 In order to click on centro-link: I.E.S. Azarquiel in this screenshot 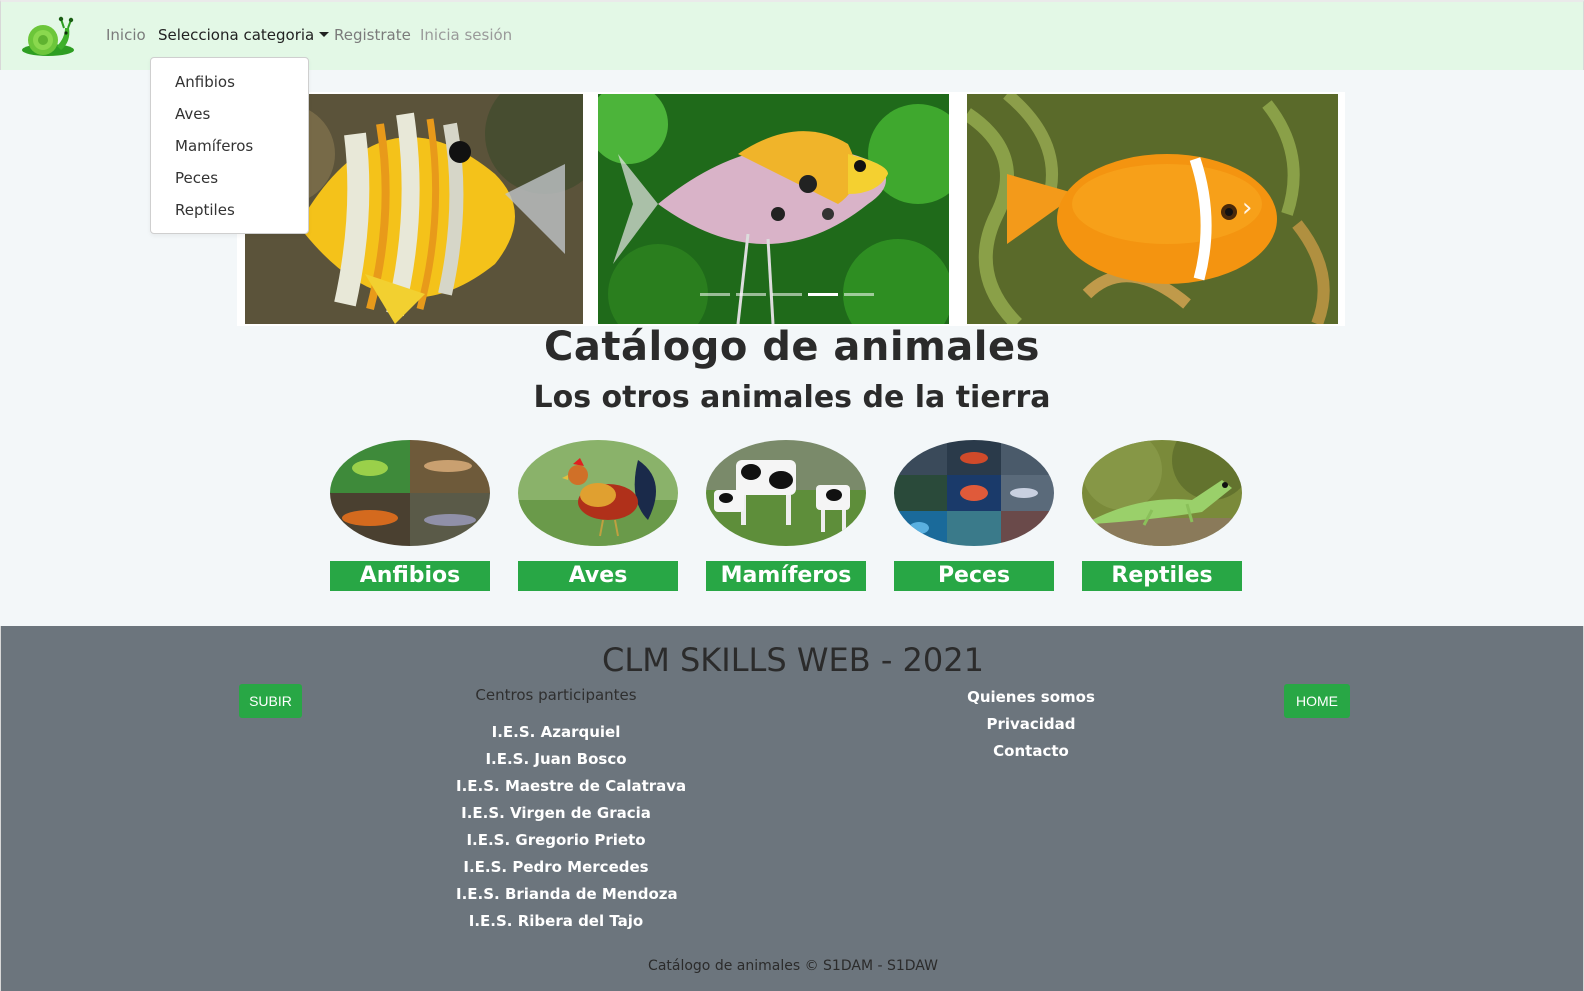, I will do `click(556, 732)`.